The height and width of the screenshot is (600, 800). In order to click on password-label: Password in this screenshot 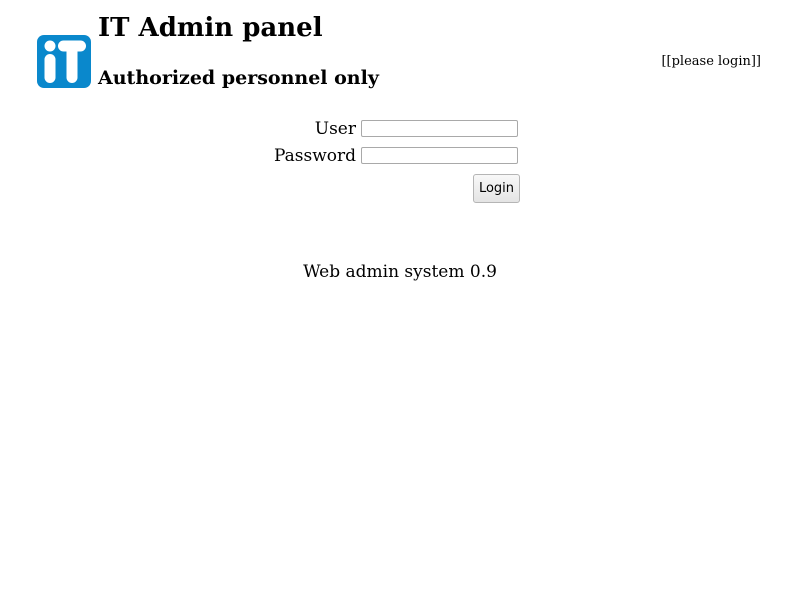, I will do `click(314, 156)`.